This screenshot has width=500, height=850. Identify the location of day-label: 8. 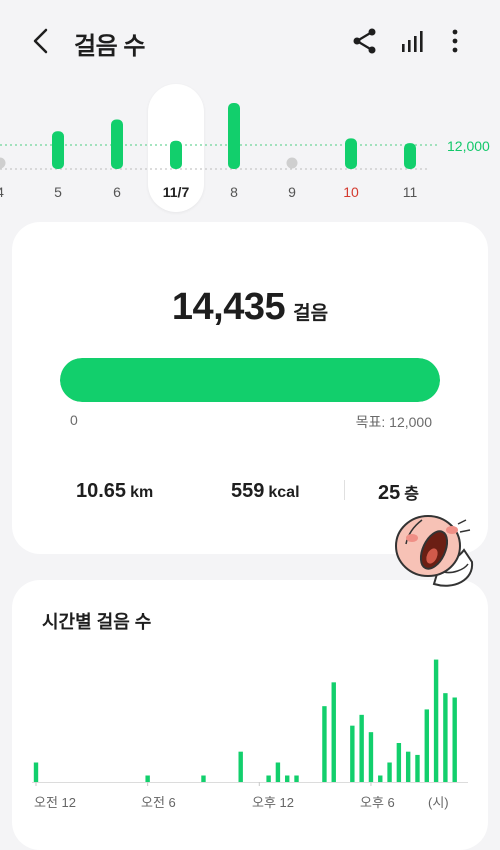
(234, 192).